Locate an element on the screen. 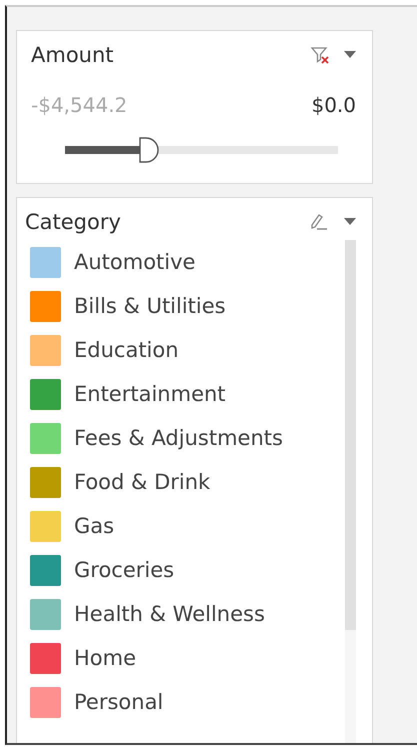  range-max-value: $0.0 is located at coordinates (333, 105).